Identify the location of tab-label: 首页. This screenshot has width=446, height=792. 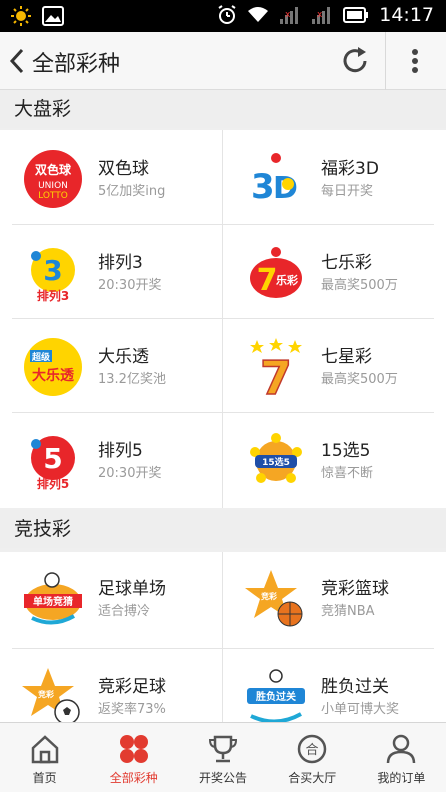
(44, 778).